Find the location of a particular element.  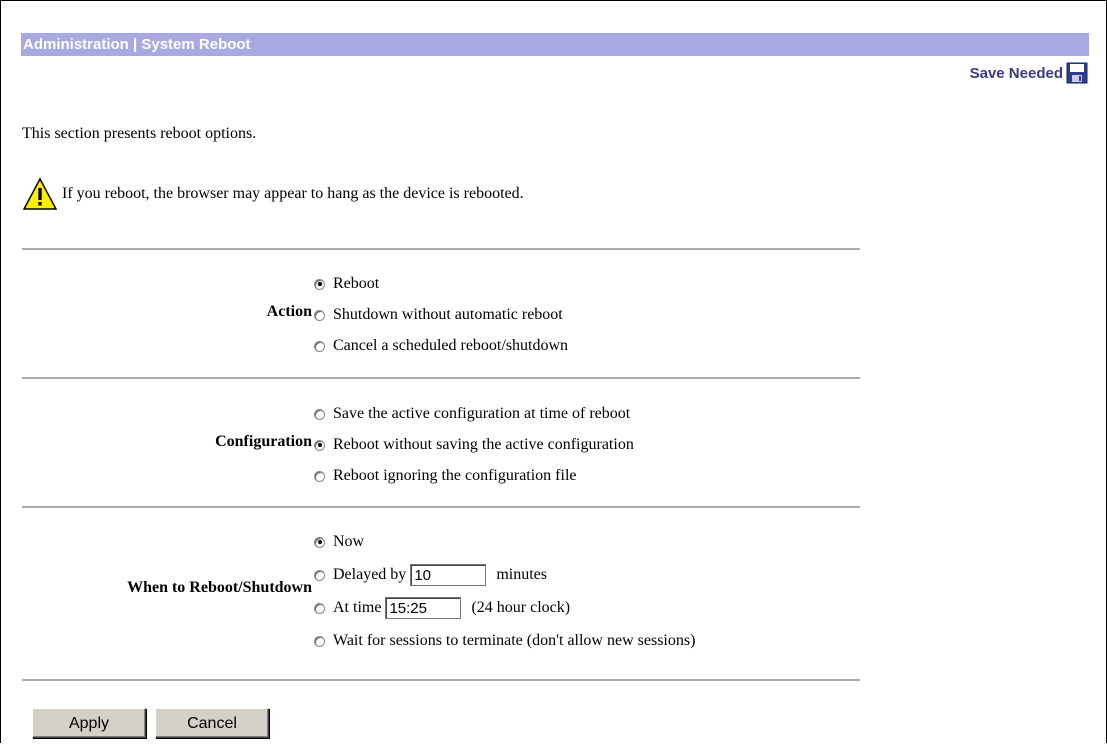

cancel-button: Cancel is located at coordinates (212, 723).